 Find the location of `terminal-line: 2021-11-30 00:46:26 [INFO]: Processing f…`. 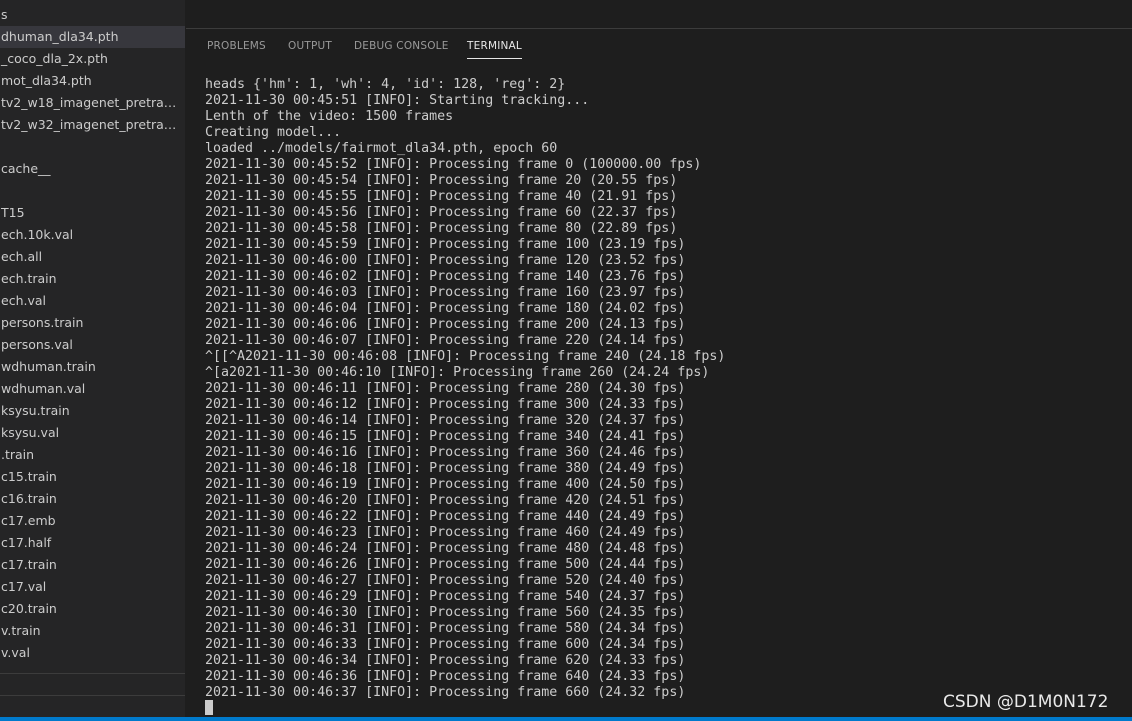

terminal-line: 2021-11-30 00:46:26 [INFO]: Processing f… is located at coordinates (445, 564).